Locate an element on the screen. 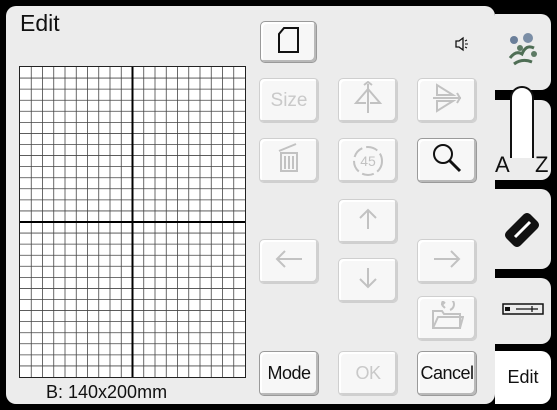 The width and height of the screenshot is (557, 410). mode-button: Mode is located at coordinates (289, 373).